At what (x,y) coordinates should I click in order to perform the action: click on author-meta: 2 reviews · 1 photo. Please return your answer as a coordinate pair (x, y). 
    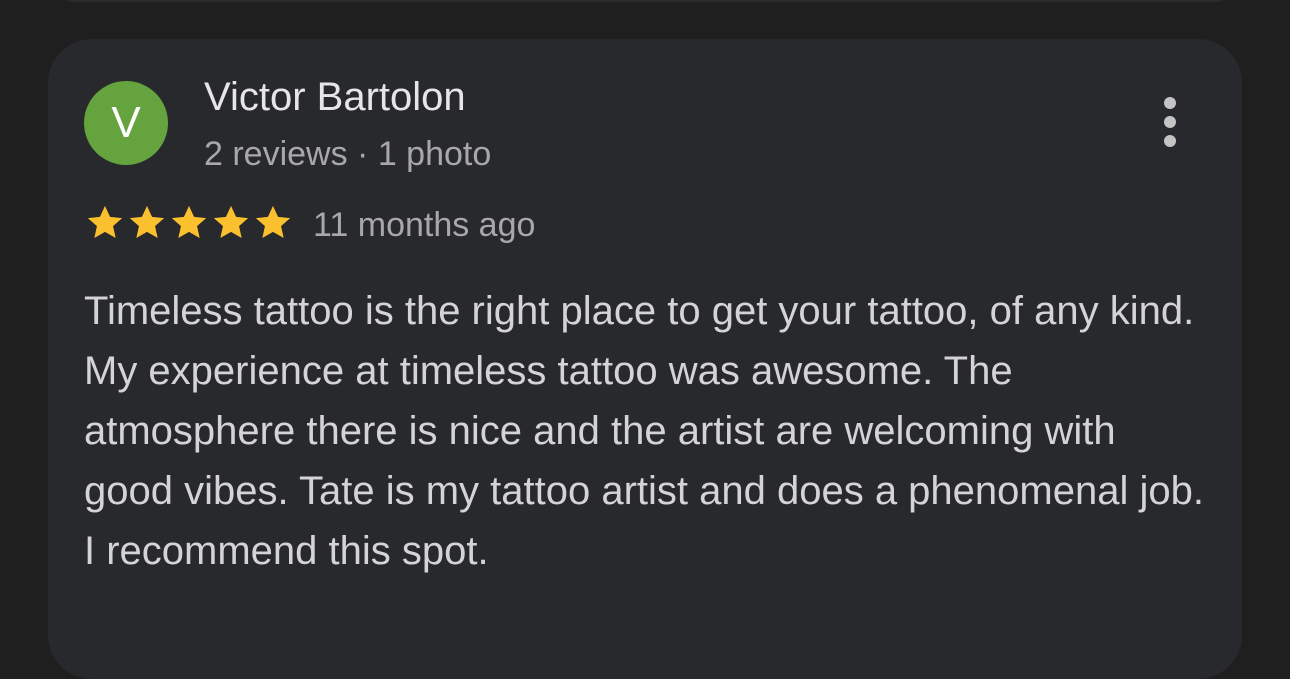
    Looking at the image, I should click on (348, 154).